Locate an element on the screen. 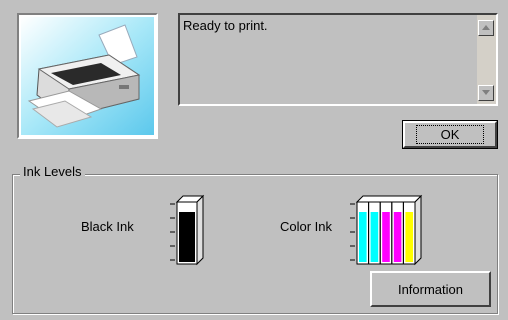  information-button: Information is located at coordinates (430, 289).